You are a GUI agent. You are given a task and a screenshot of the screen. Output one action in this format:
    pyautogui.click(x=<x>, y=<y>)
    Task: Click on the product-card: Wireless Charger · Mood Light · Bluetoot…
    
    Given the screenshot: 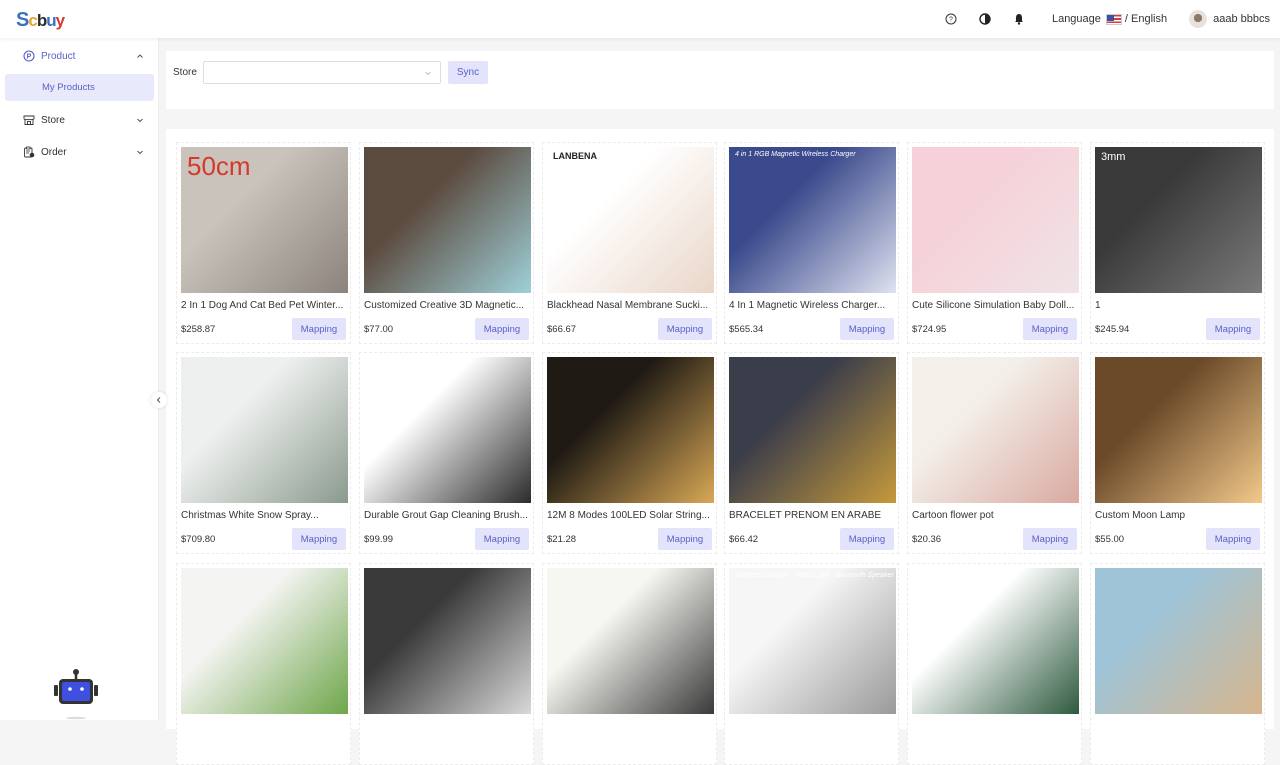 What is the action you would take?
    pyautogui.click(x=811, y=664)
    